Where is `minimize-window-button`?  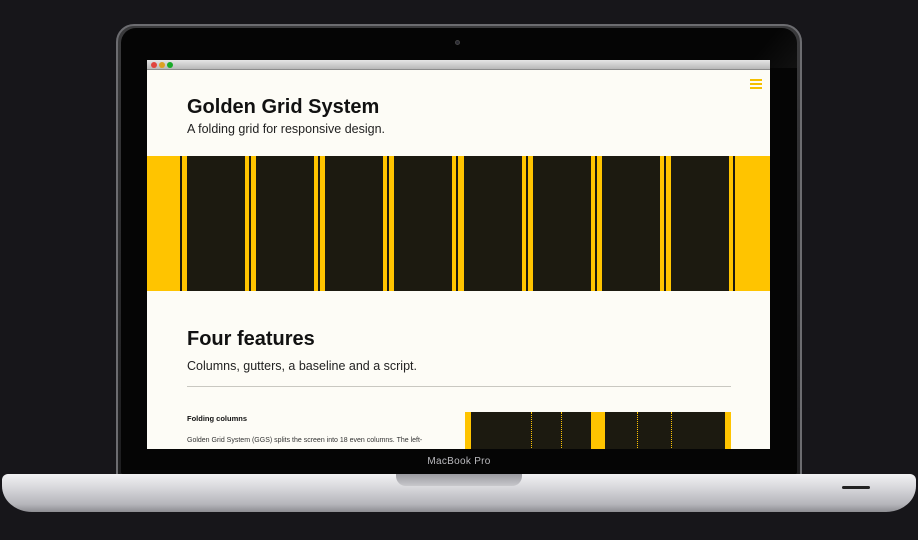 minimize-window-button is located at coordinates (162, 65).